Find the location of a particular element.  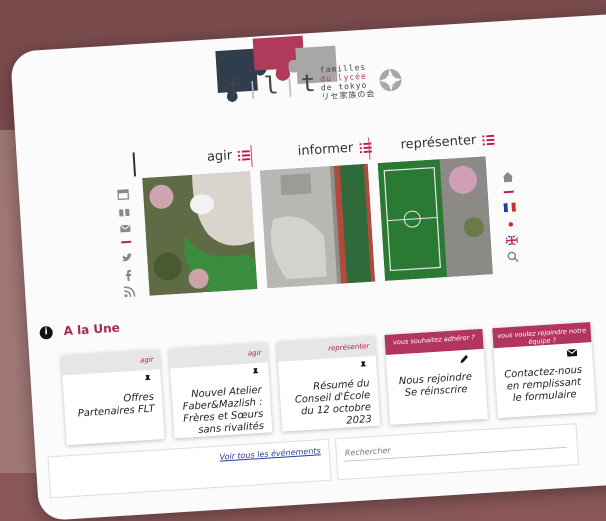

rss-icon is located at coordinates (129, 292).